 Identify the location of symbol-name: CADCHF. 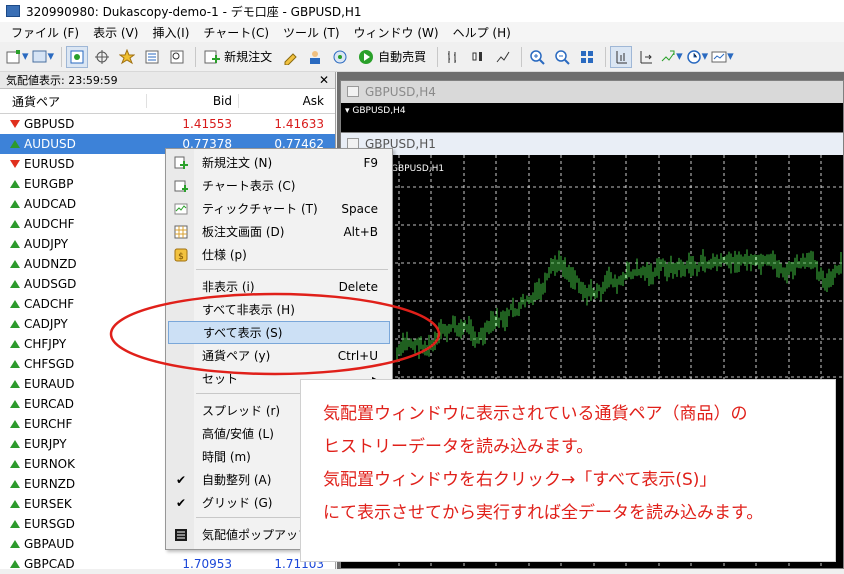
(49, 304).